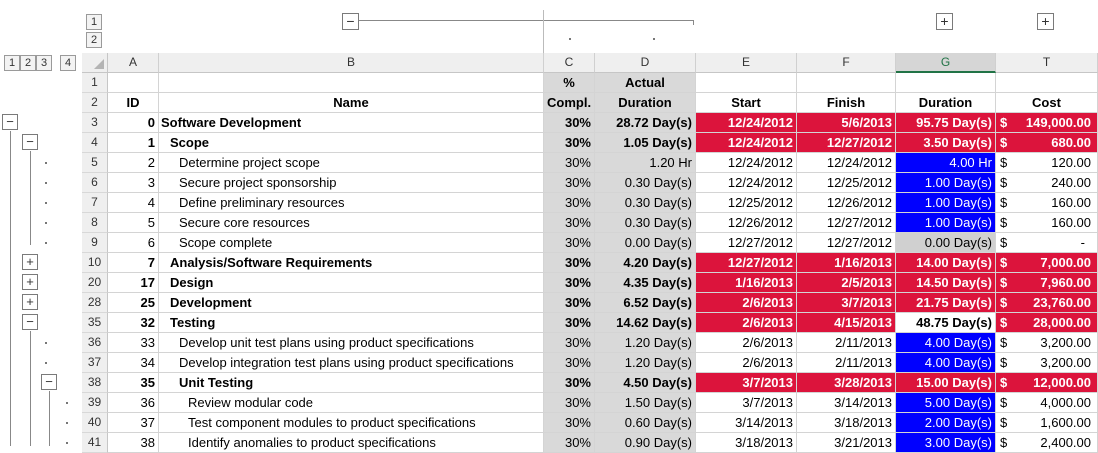 This screenshot has height=453, width=1098. Describe the element at coordinates (946, 103) in the screenshot. I see `header-duration: Duration` at that location.